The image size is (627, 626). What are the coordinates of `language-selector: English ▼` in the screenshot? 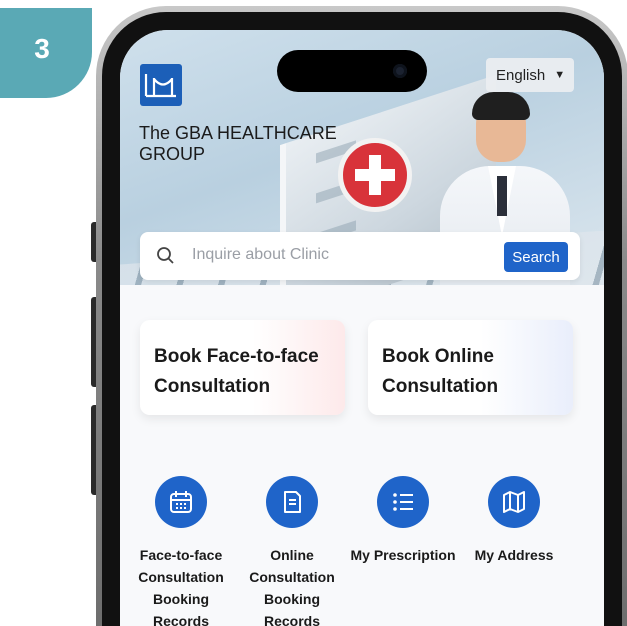 It's located at (530, 75).